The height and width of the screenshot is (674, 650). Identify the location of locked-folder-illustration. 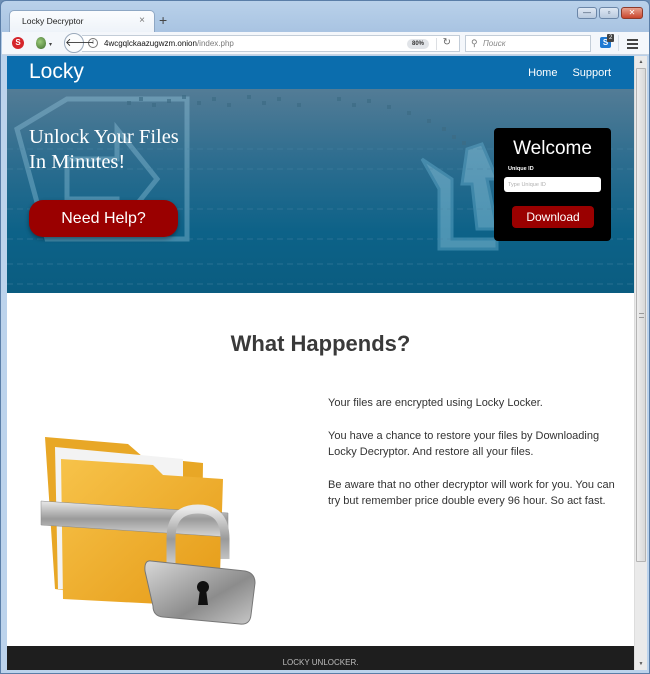
(148, 531).